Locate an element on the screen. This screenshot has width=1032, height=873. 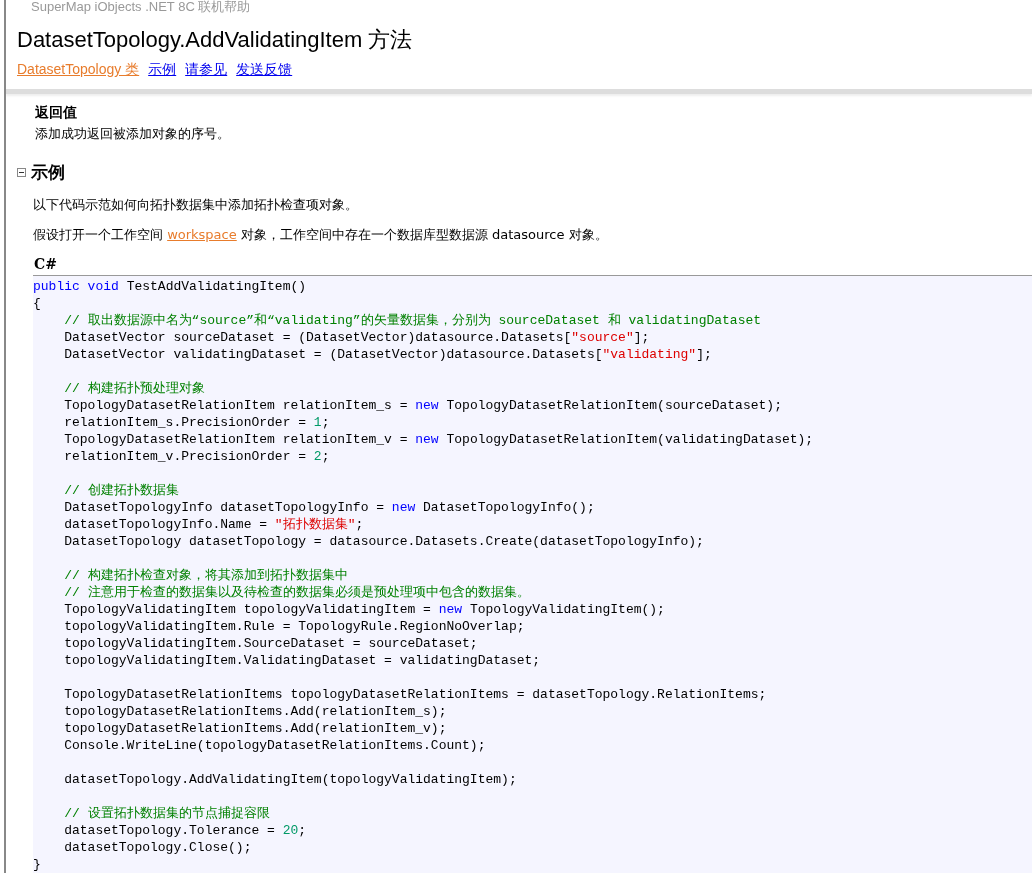
code-line: DatasetTopologyInfo datasetTopologyInfo = new DatasetTopologyInfo(); is located at coordinates (329, 507).